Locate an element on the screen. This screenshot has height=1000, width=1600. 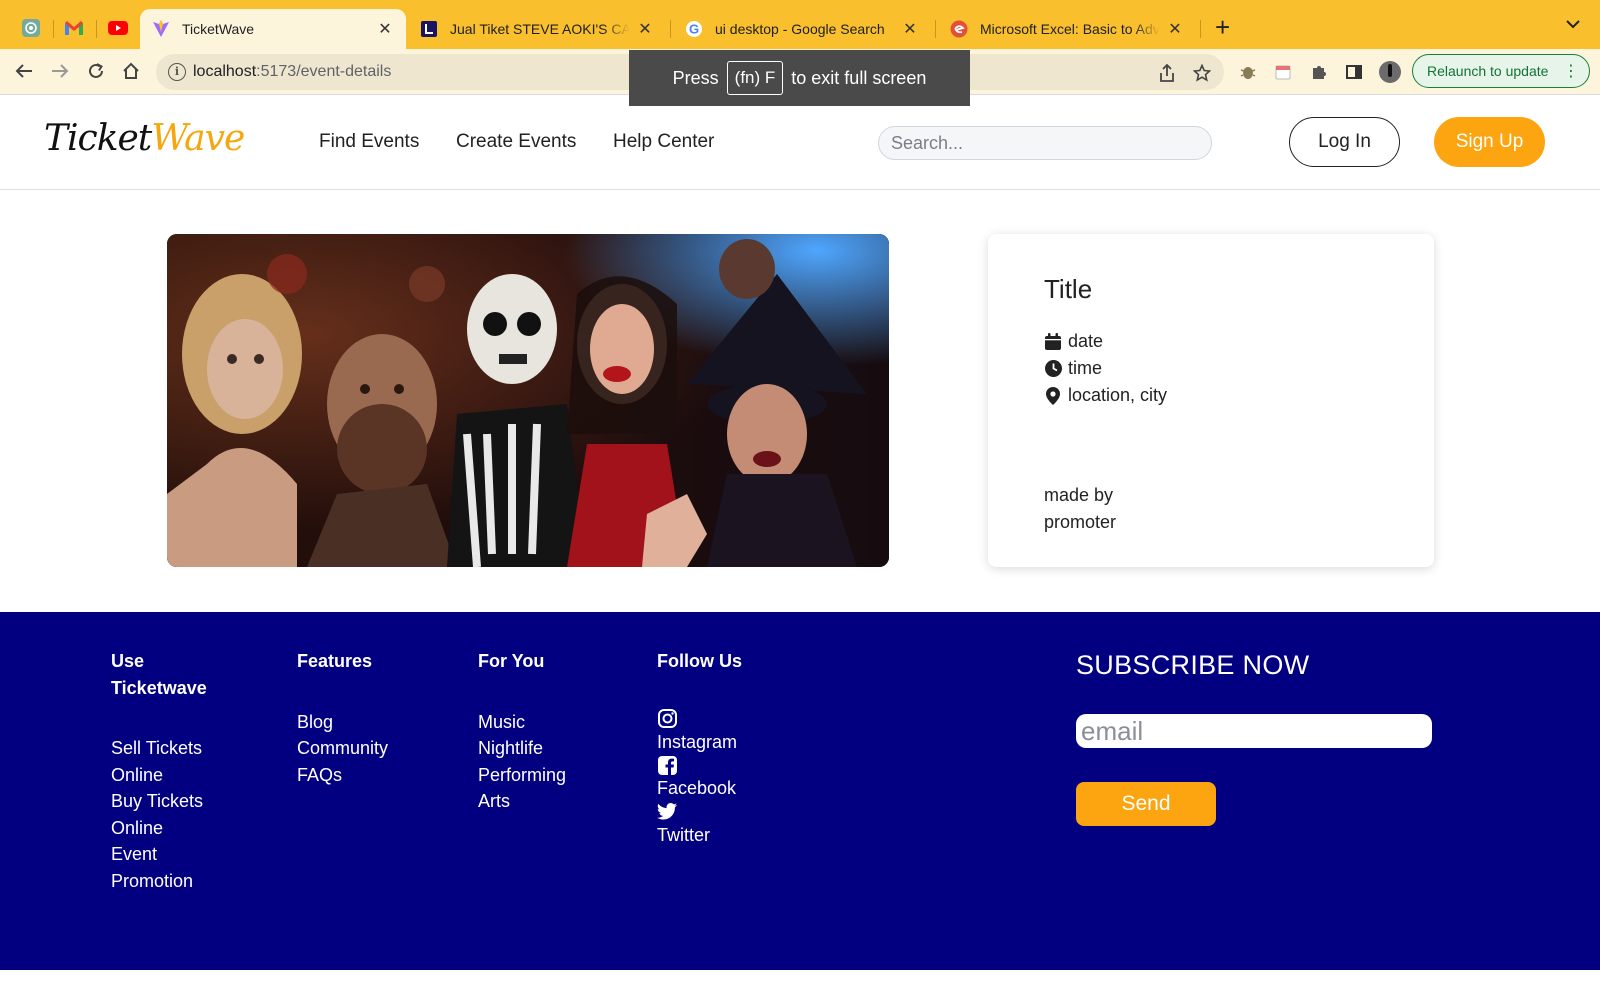
footer-link-twitter: Twitter is located at coordinates (737, 825).